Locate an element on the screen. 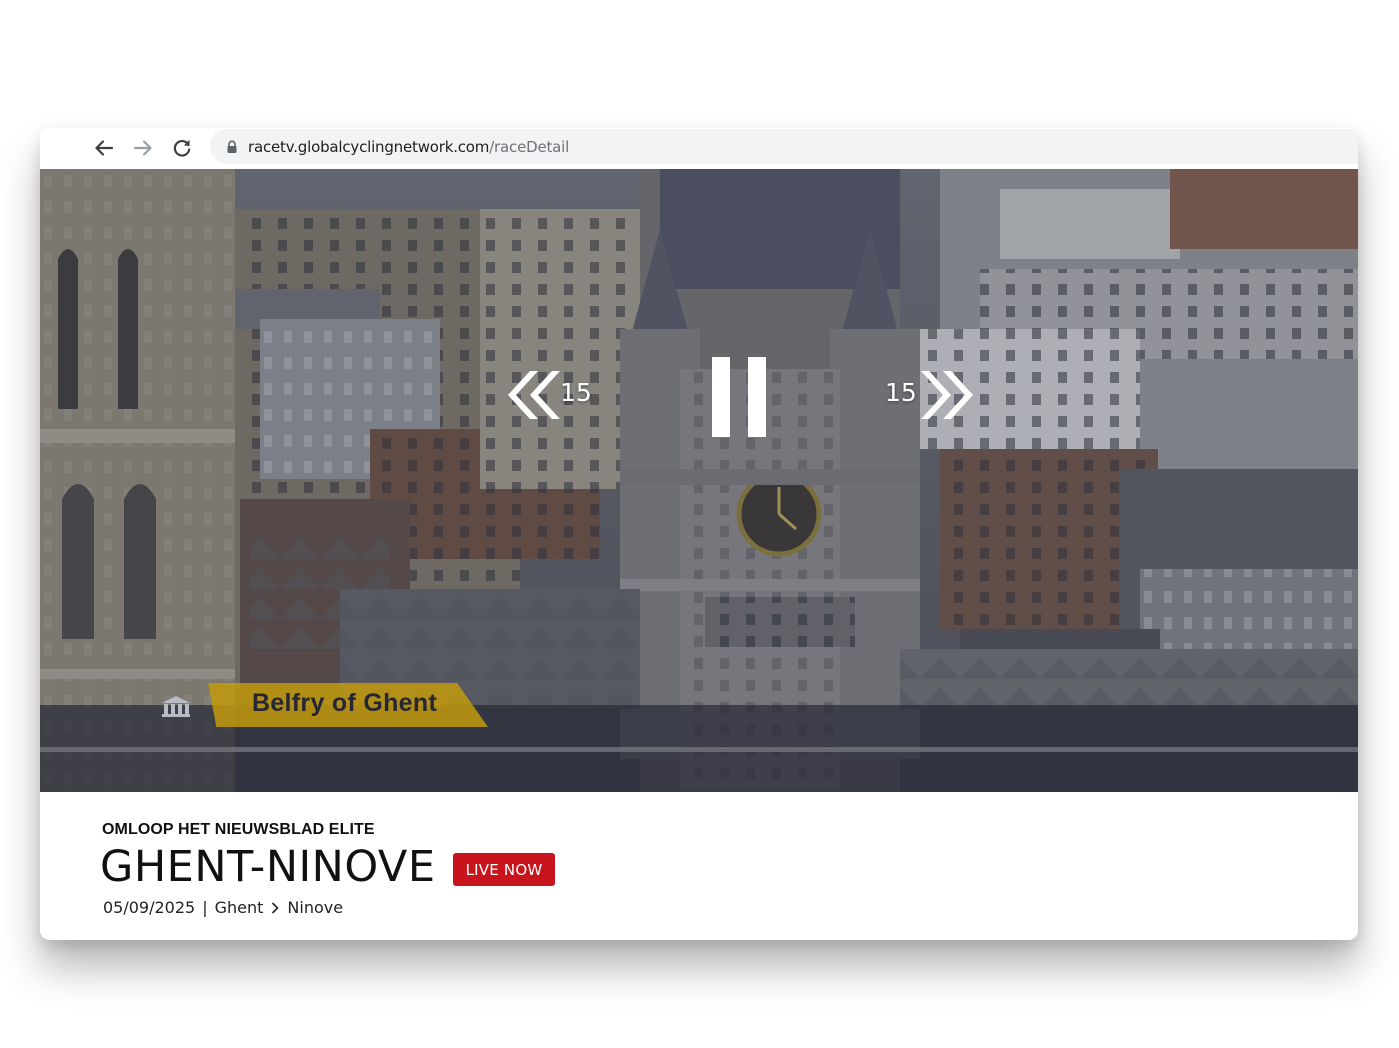  live-now-badge: LIVE NOW is located at coordinates (504, 869).